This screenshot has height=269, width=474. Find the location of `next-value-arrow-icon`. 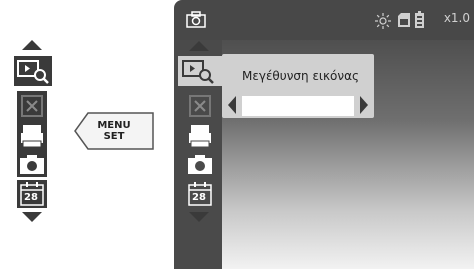

next-value-arrow-icon is located at coordinates (364, 105).